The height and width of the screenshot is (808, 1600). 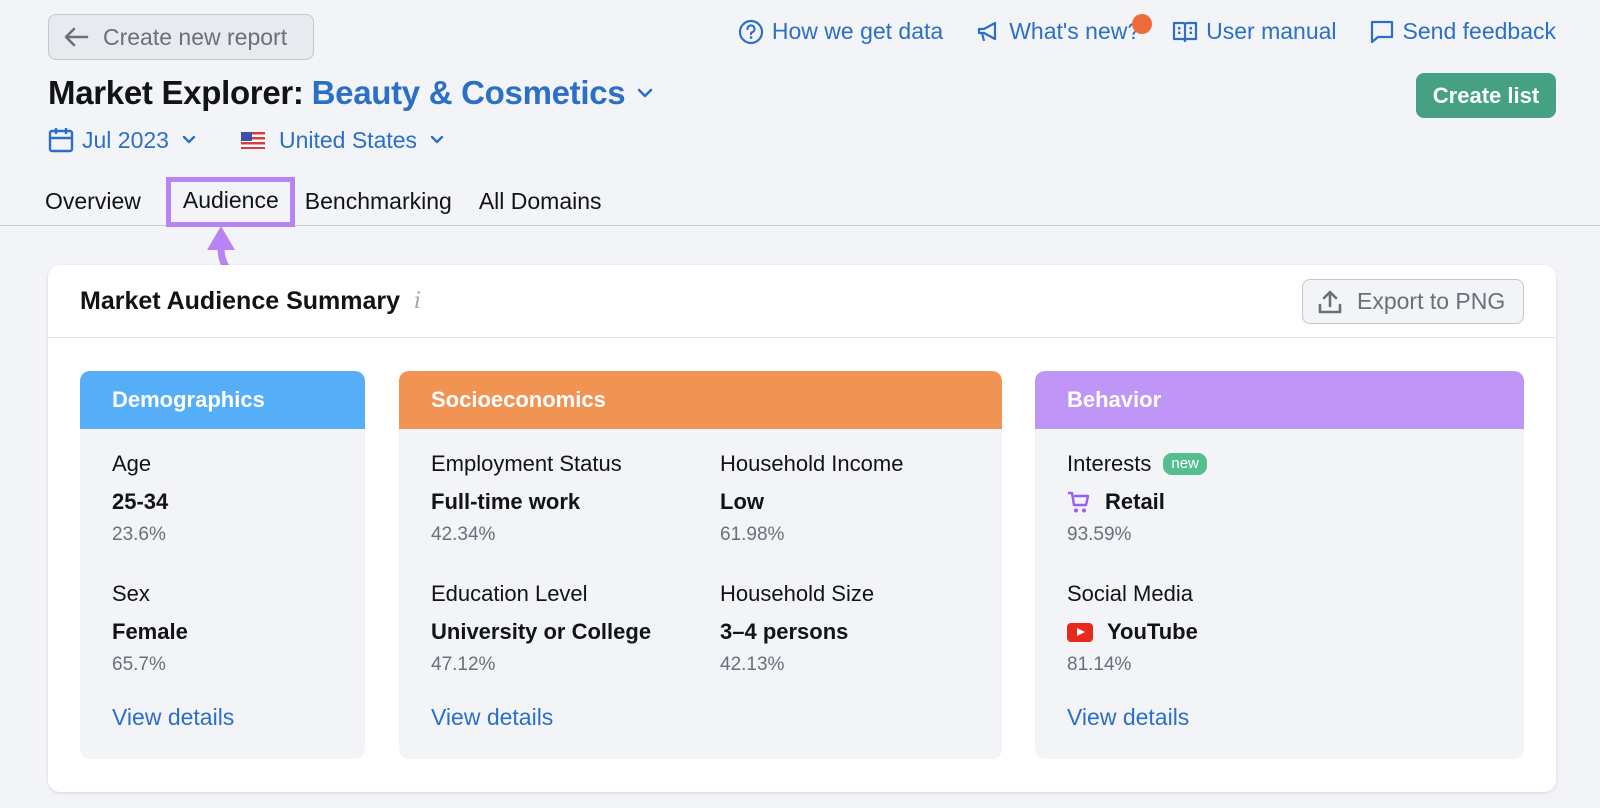 I want to click on behavior-title: Behavior, so click(x=1279, y=400).